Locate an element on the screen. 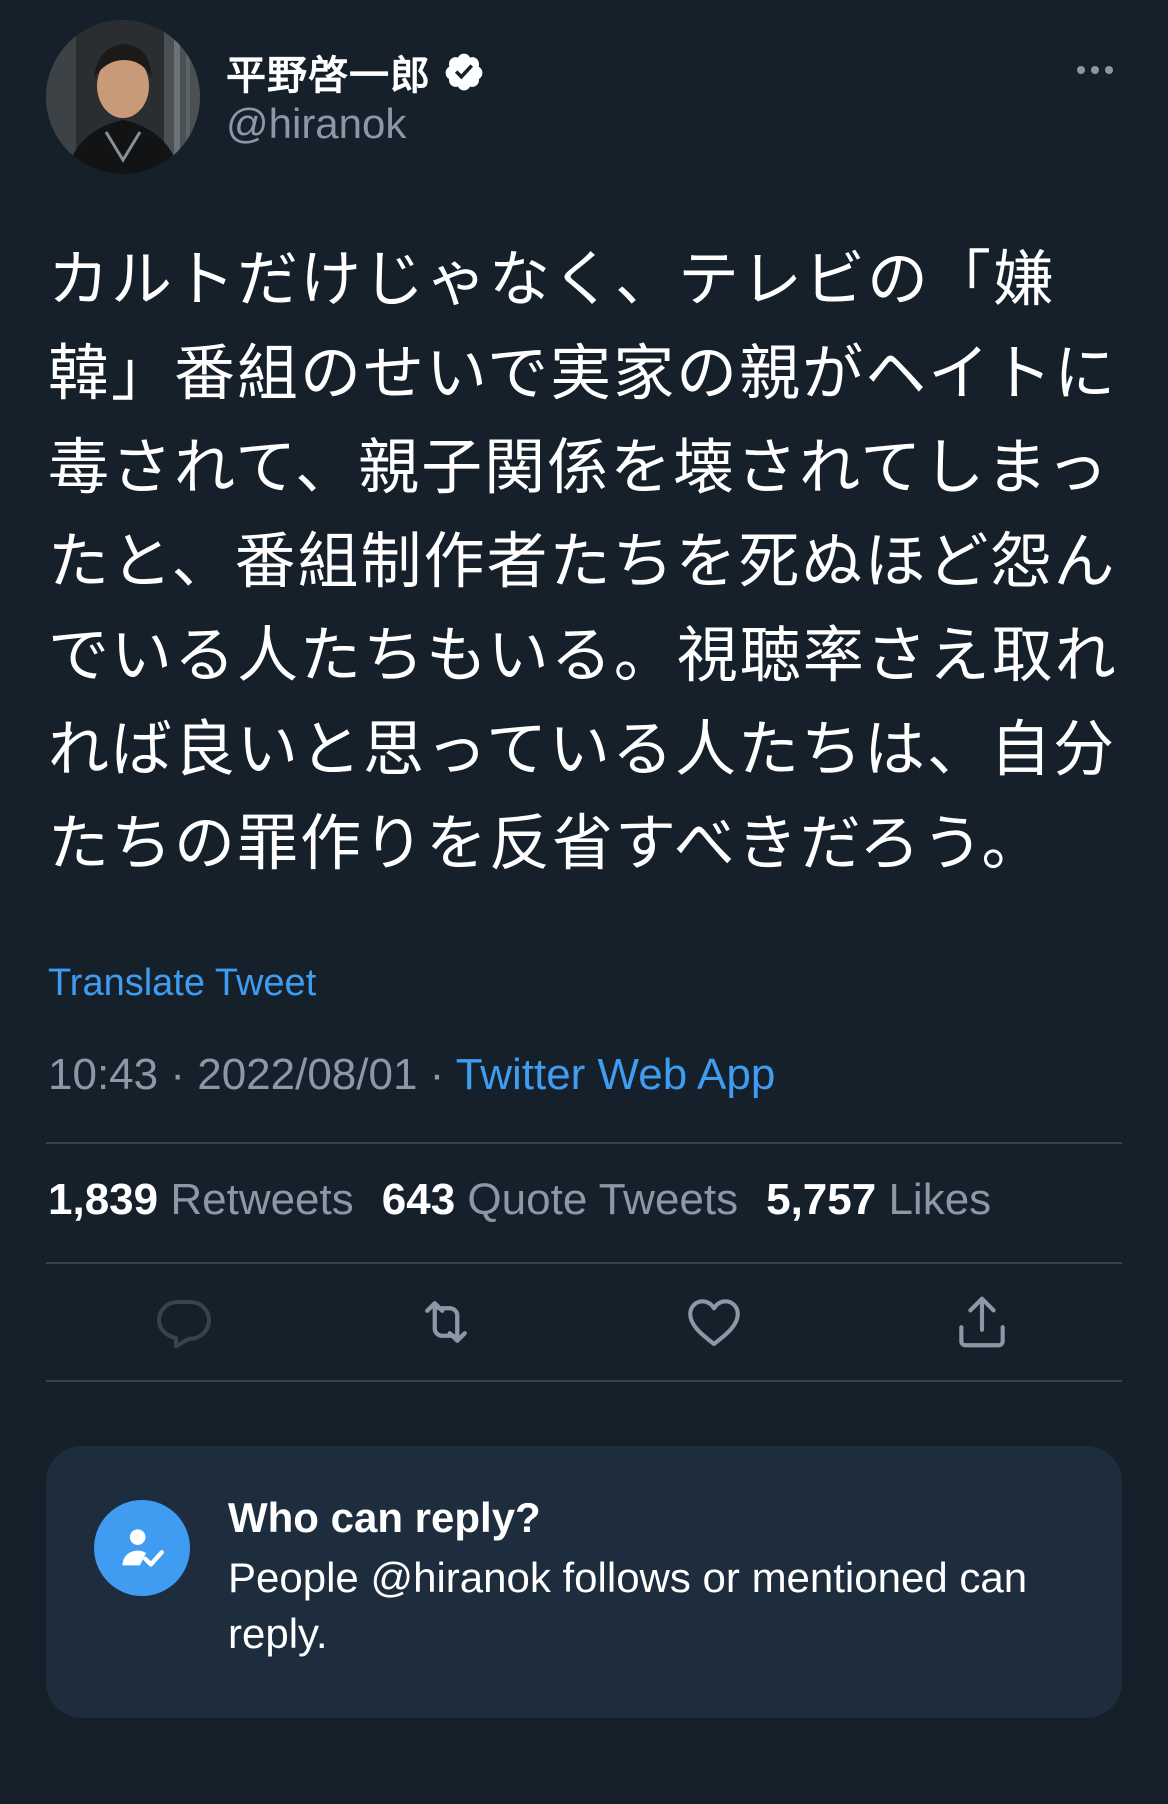 This screenshot has height=1804, width=1168. user-check-icon is located at coordinates (142, 1548).